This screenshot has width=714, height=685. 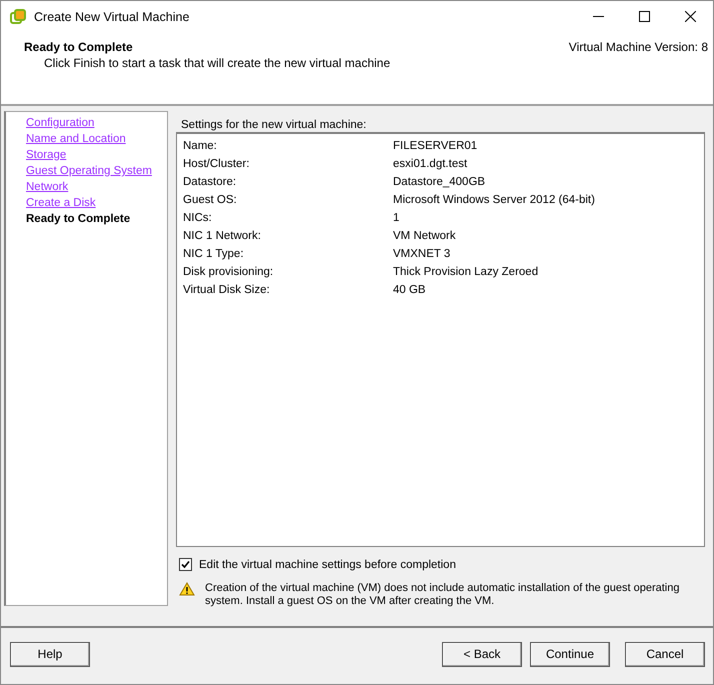 What do you see at coordinates (214, 254) in the screenshot?
I see `setting-label: NIC 1 Type:` at bounding box center [214, 254].